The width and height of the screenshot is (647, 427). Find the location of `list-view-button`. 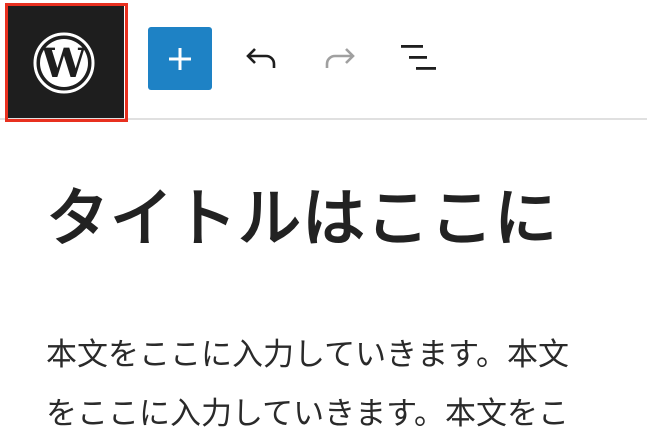

list-view-button is located at coordinates (418, 58).